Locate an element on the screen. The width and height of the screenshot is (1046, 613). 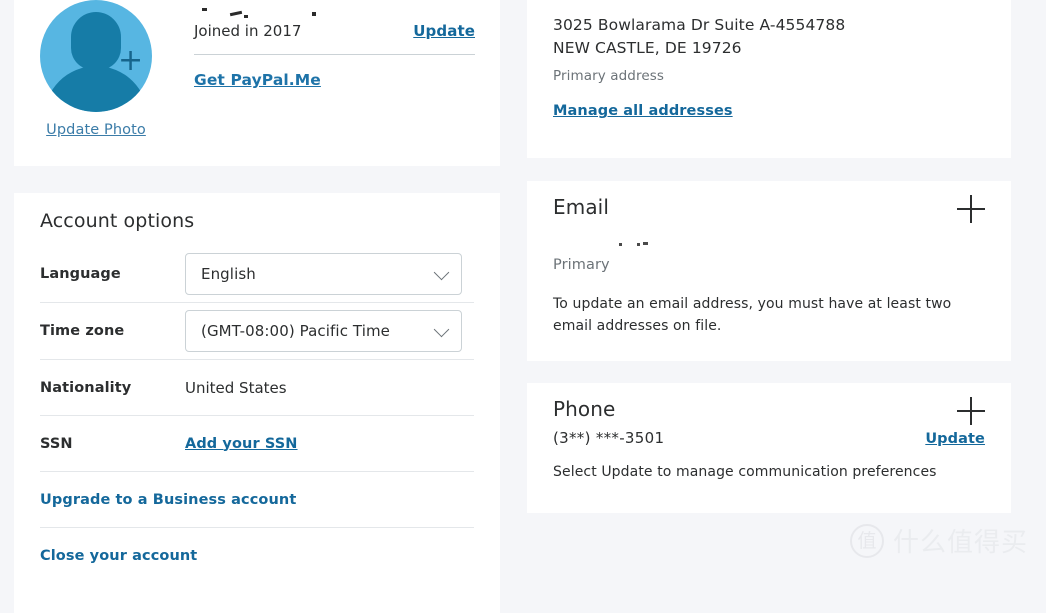
language-row: Language English is located at coordinates (257, 274).